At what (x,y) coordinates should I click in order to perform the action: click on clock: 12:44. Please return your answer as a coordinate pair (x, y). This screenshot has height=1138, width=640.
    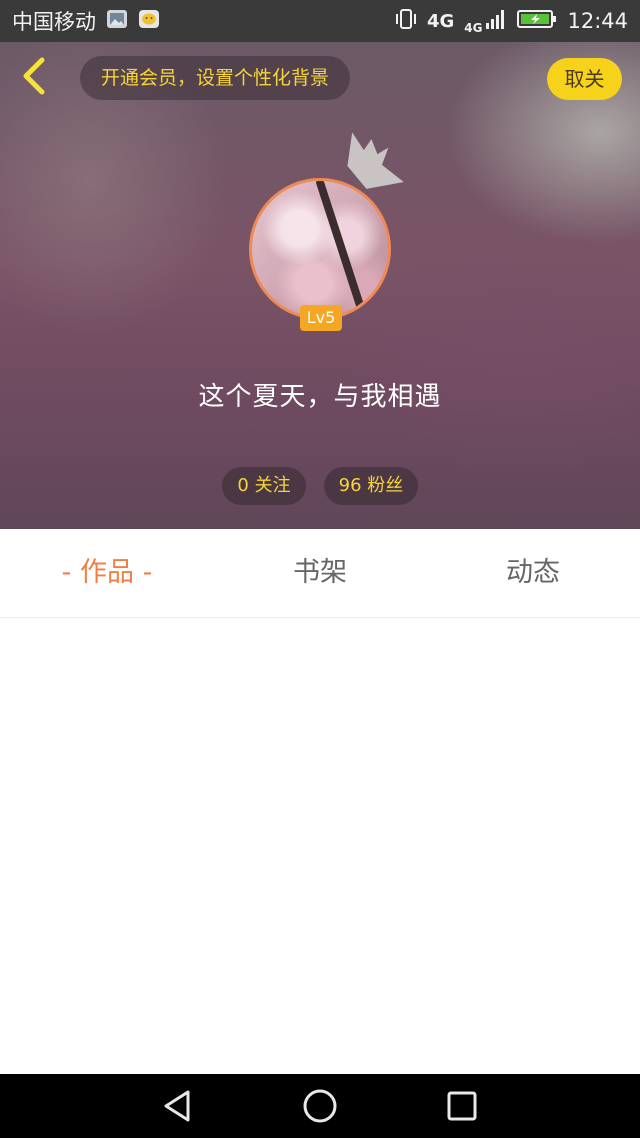
    Looking at the image, I should click on (597, 21).